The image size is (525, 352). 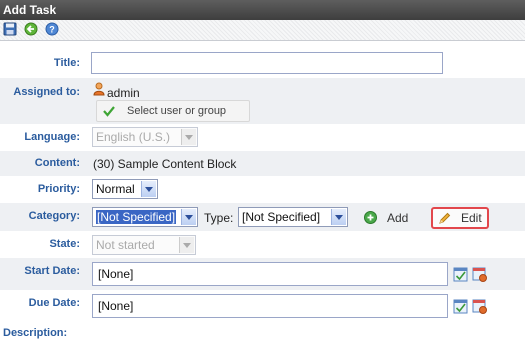 I want to click on category-label: Category:, so click(x=54, y=216).